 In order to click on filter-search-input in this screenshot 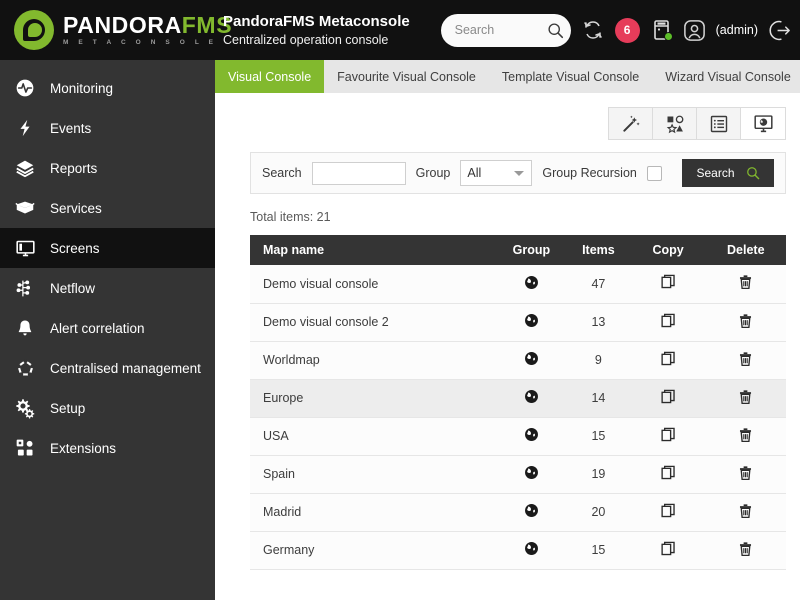, I will do `click(358, 173)`.